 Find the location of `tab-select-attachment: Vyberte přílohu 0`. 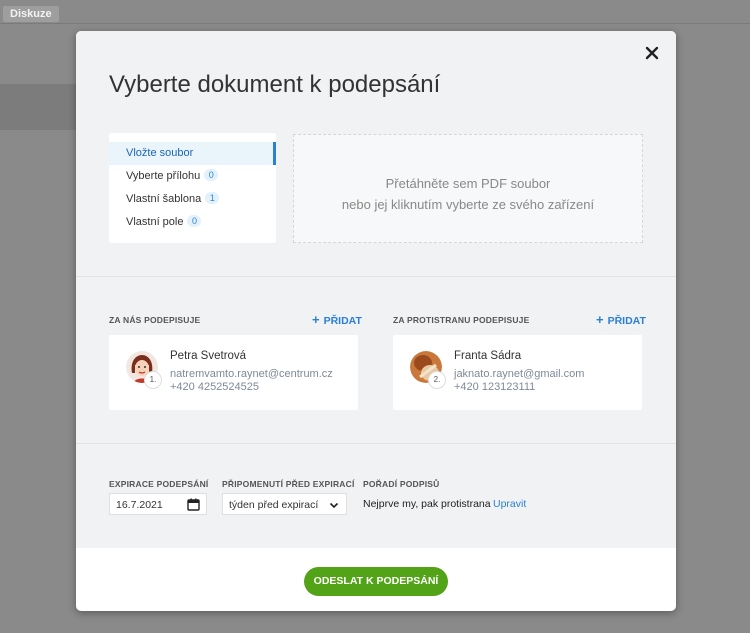

tab-select-attachment: Vyberte přílohu 0 is located at coordinates (192, 176).